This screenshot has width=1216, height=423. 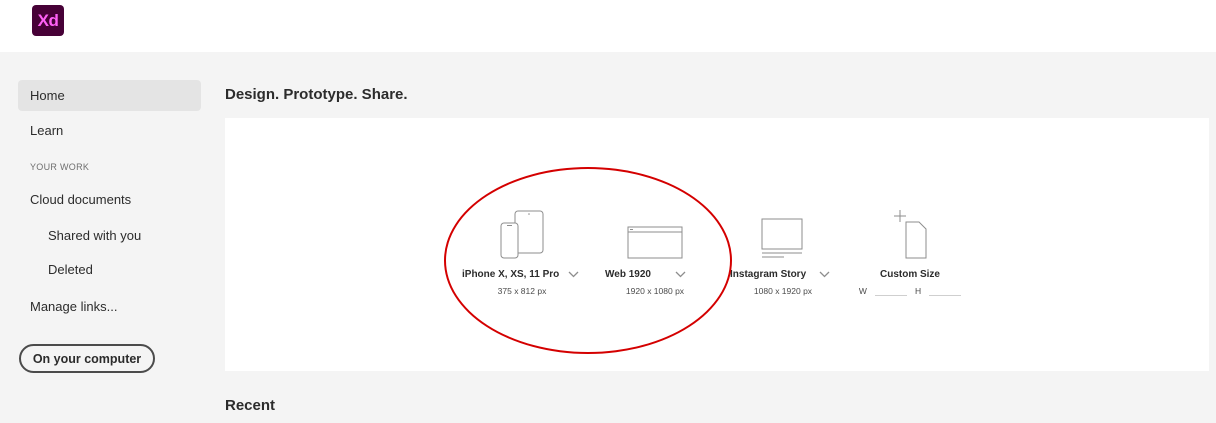 What do you see at coordinates (783, 291) in the screenshot?
I see `preset-instagram-size: 1080 x 1920 px` at bounding box center [783, 291].